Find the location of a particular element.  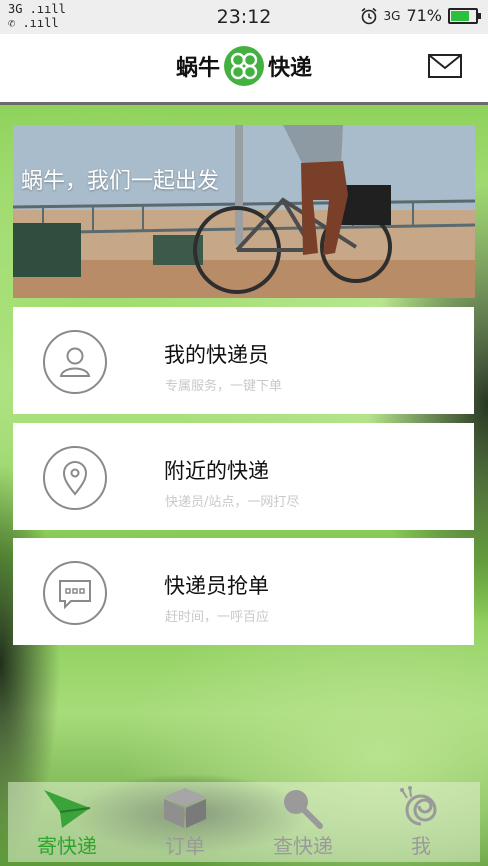

location-pin-icon is located at coordinates (75, 478).